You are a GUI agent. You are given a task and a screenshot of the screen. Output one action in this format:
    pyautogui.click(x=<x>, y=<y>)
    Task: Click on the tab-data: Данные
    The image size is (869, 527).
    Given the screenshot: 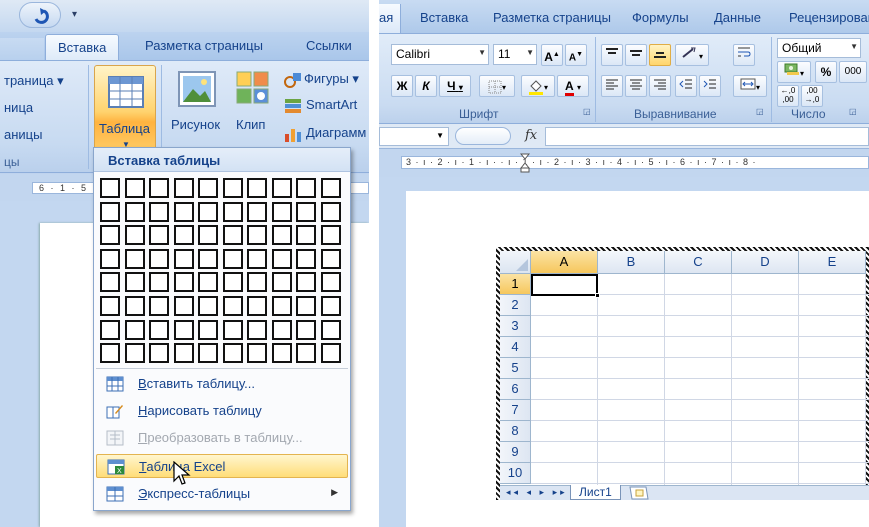 What is the action you would take?
    pyautogui.click(x=737, y=17)
    